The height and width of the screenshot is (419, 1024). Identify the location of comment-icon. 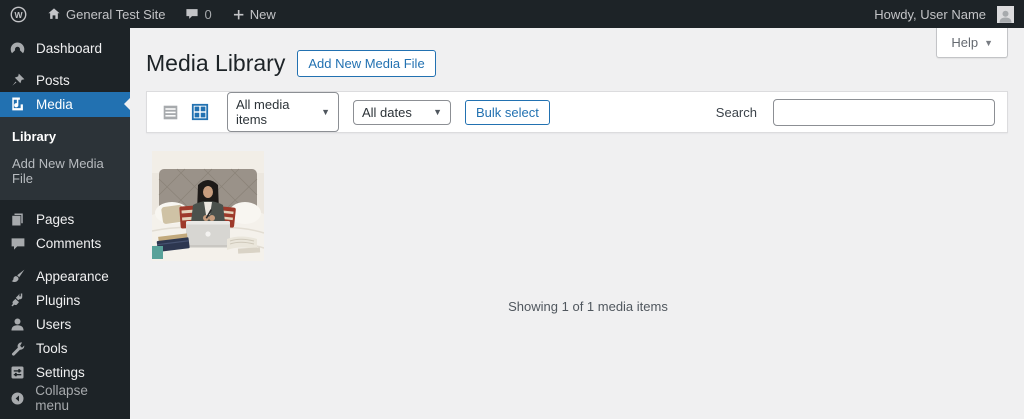
(17, 244).